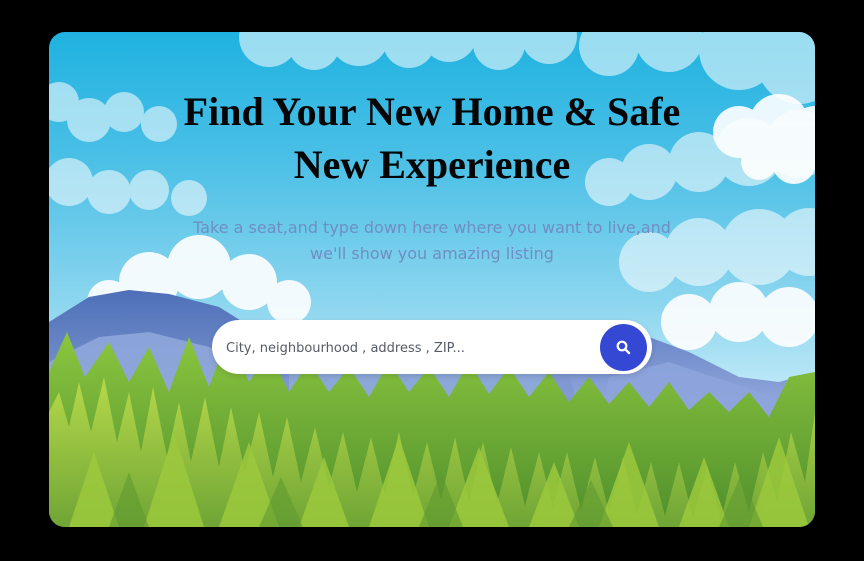  What do you see at coordinates (406, 348) in the screenshot?
I see `search-input` at bounding box center [406, 348].